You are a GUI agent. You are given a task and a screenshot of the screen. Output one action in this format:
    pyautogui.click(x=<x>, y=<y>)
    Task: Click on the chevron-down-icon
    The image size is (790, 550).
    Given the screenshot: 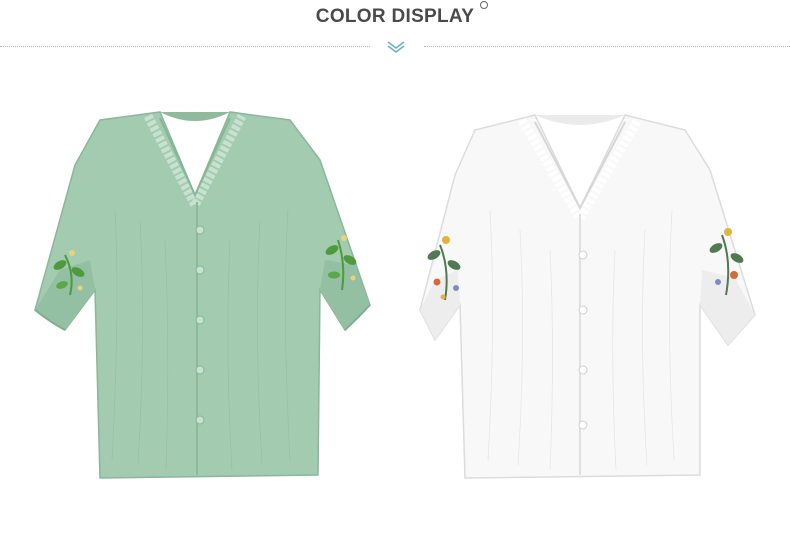 What is the action you would take?
    pyautogui.click(x=396, y=47)
    